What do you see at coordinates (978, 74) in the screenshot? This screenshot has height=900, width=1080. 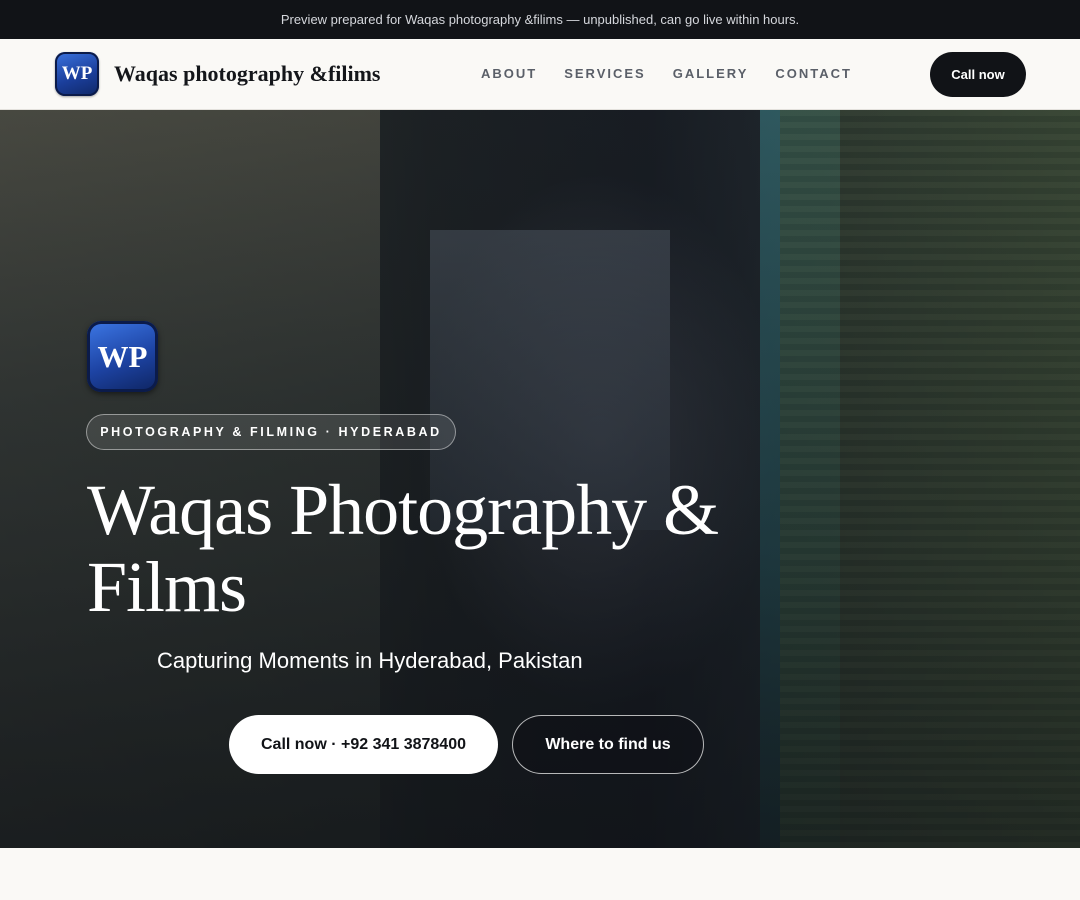 I see `header-call-button: Call now` at bounding box center [978, 74].